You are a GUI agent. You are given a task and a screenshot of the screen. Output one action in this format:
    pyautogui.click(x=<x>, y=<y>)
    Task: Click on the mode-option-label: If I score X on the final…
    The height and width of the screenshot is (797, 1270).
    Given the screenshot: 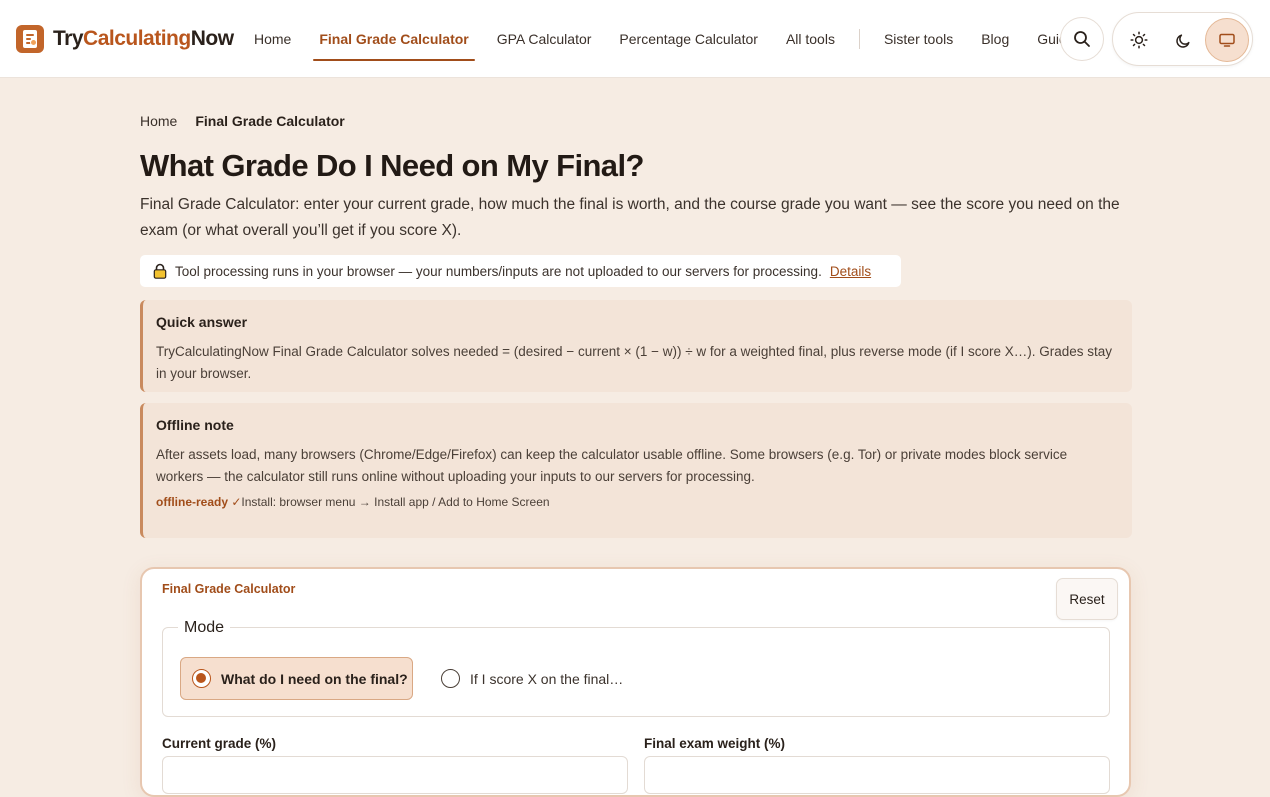 What is the action you would take?
    pyautogui.click(x=547, y=678)
    